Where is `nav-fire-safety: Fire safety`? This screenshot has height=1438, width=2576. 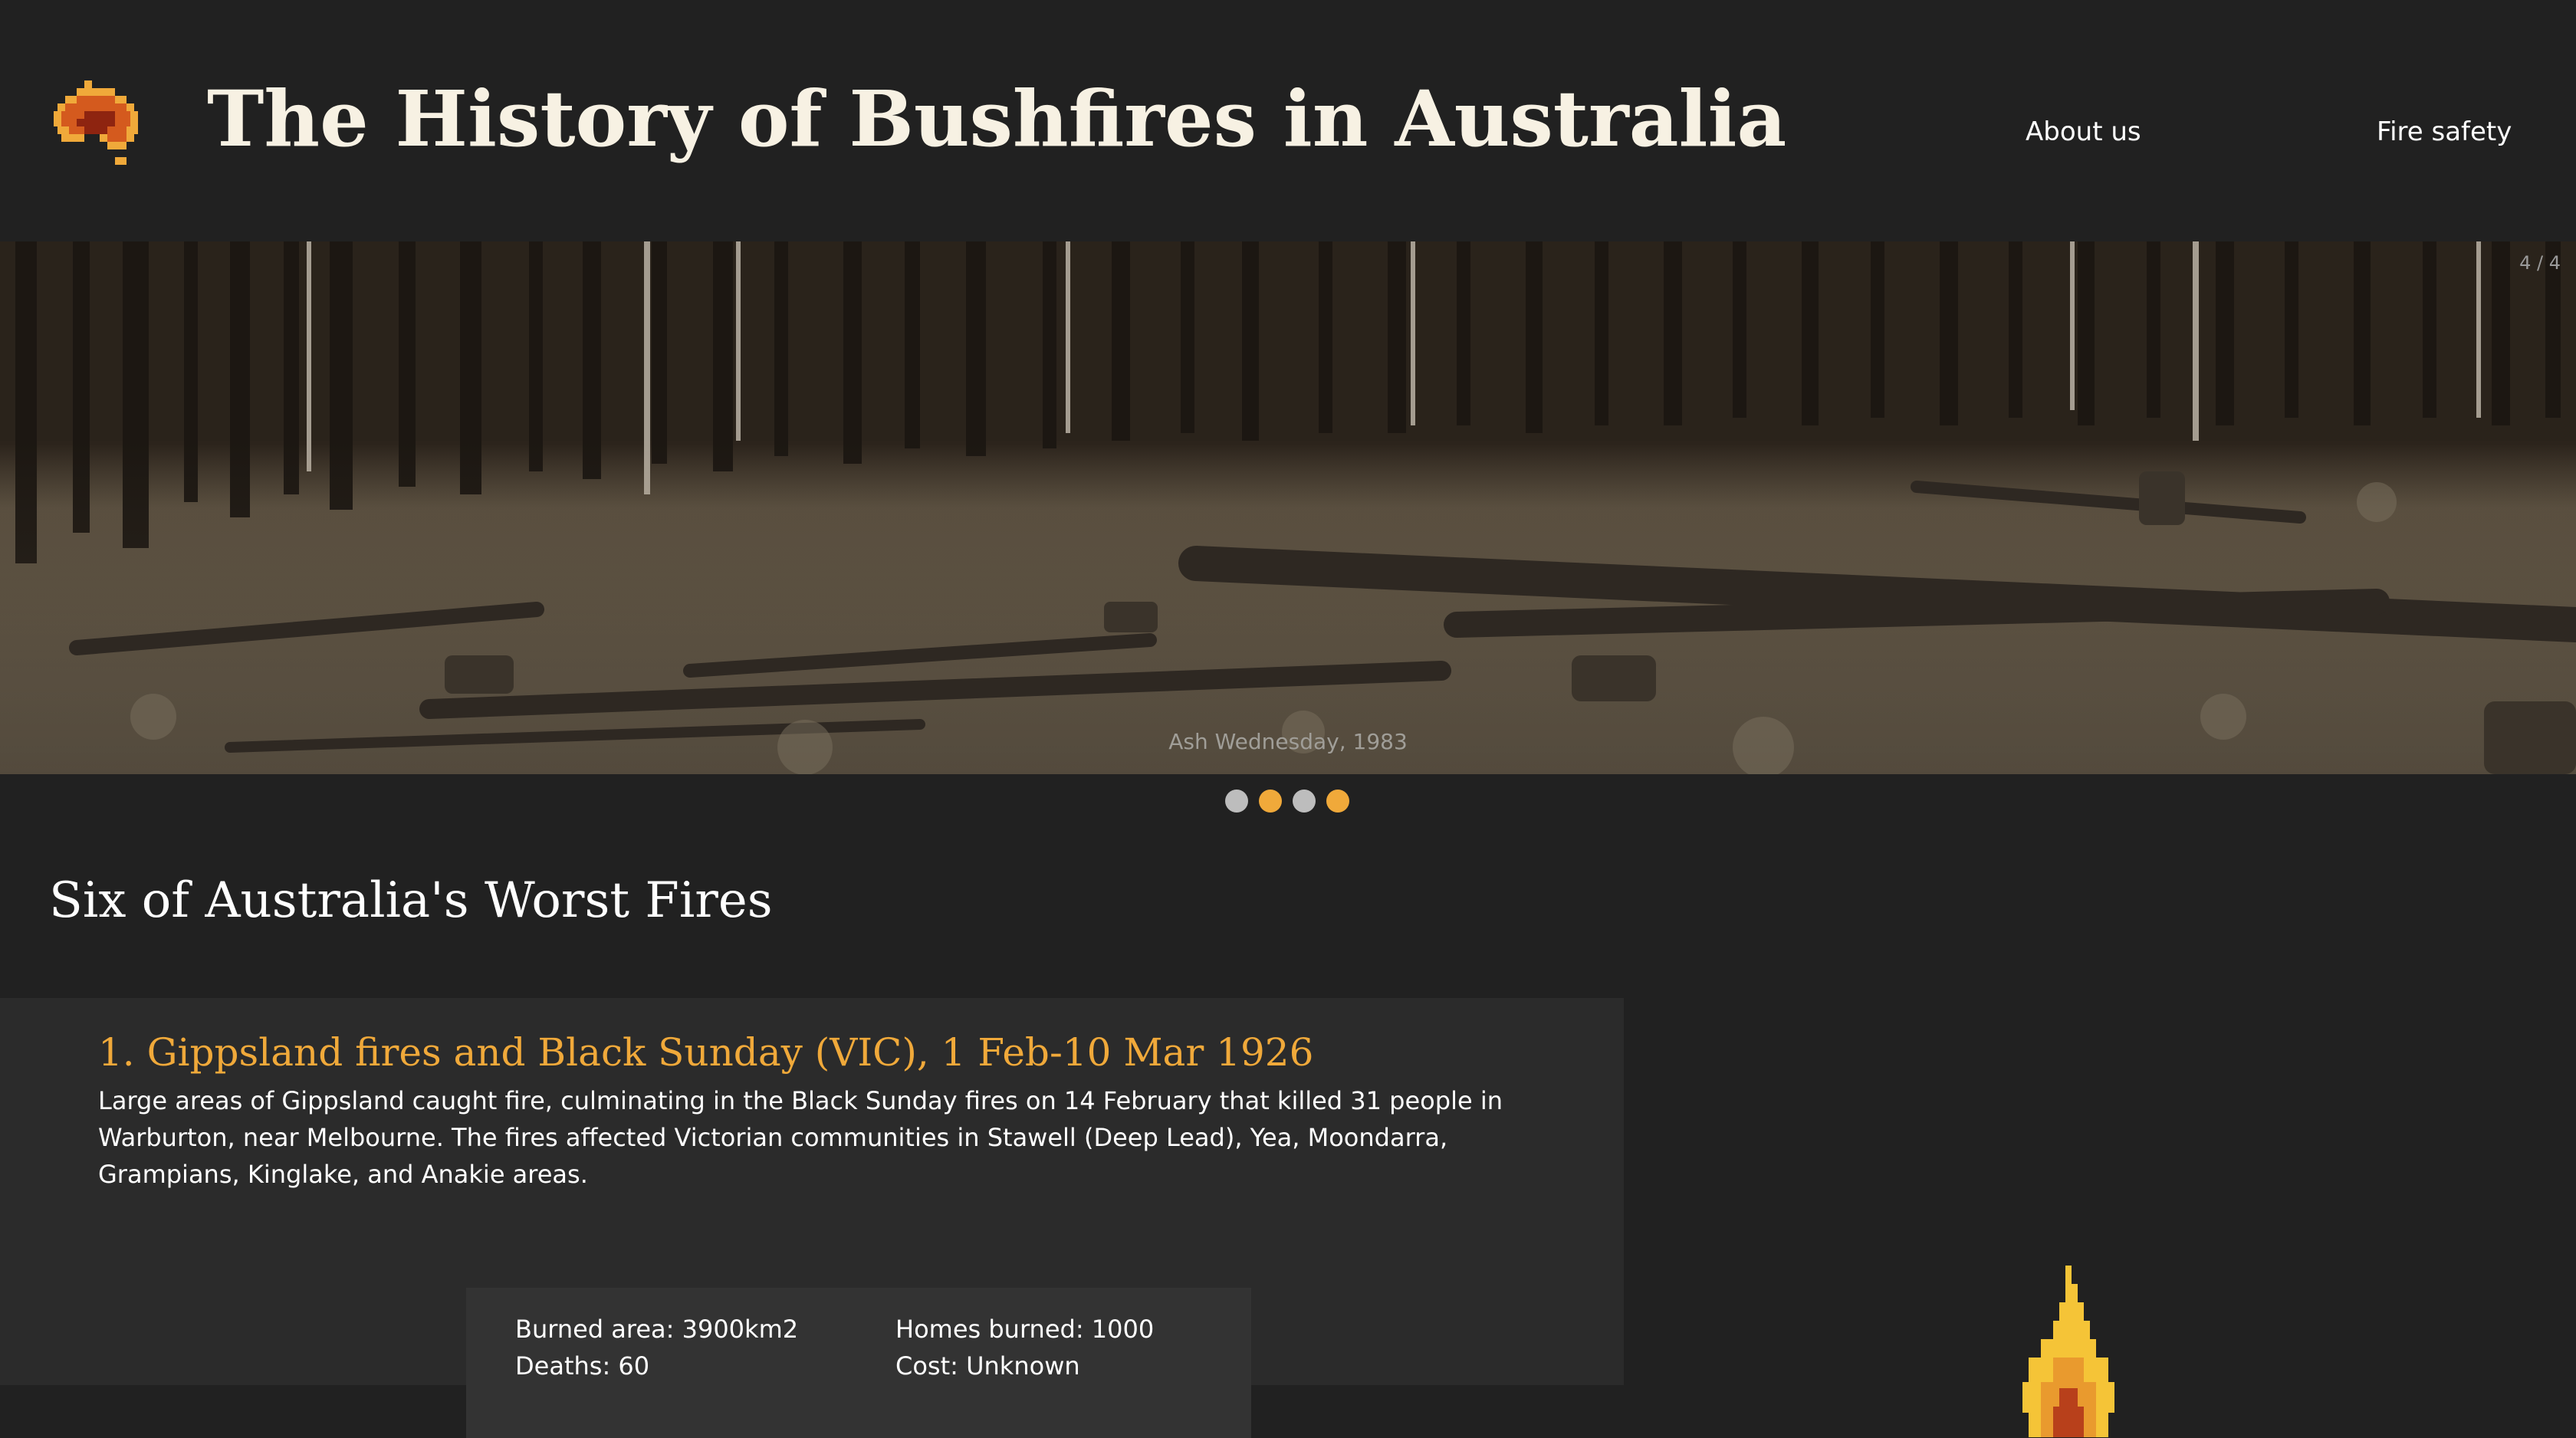
nav-fire-safety: Fire safety is located at coordinates (2445, 132).